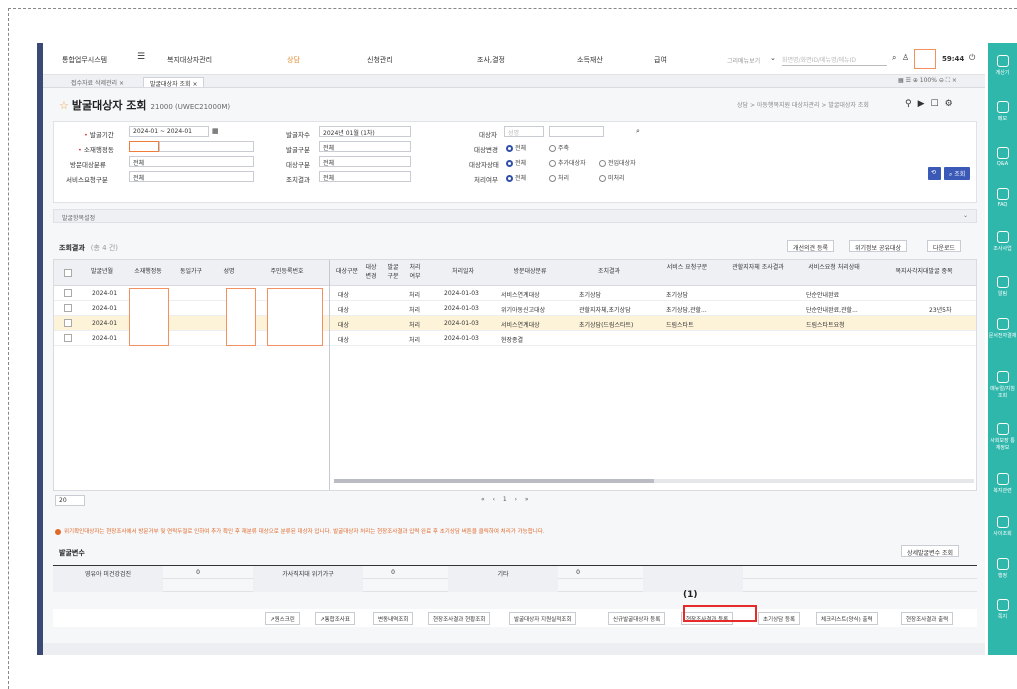 The width and height of the screenshot is (1017, 689). I want to click on page-tool-icons: ⚲▶☐⚙, so click(932, 104).